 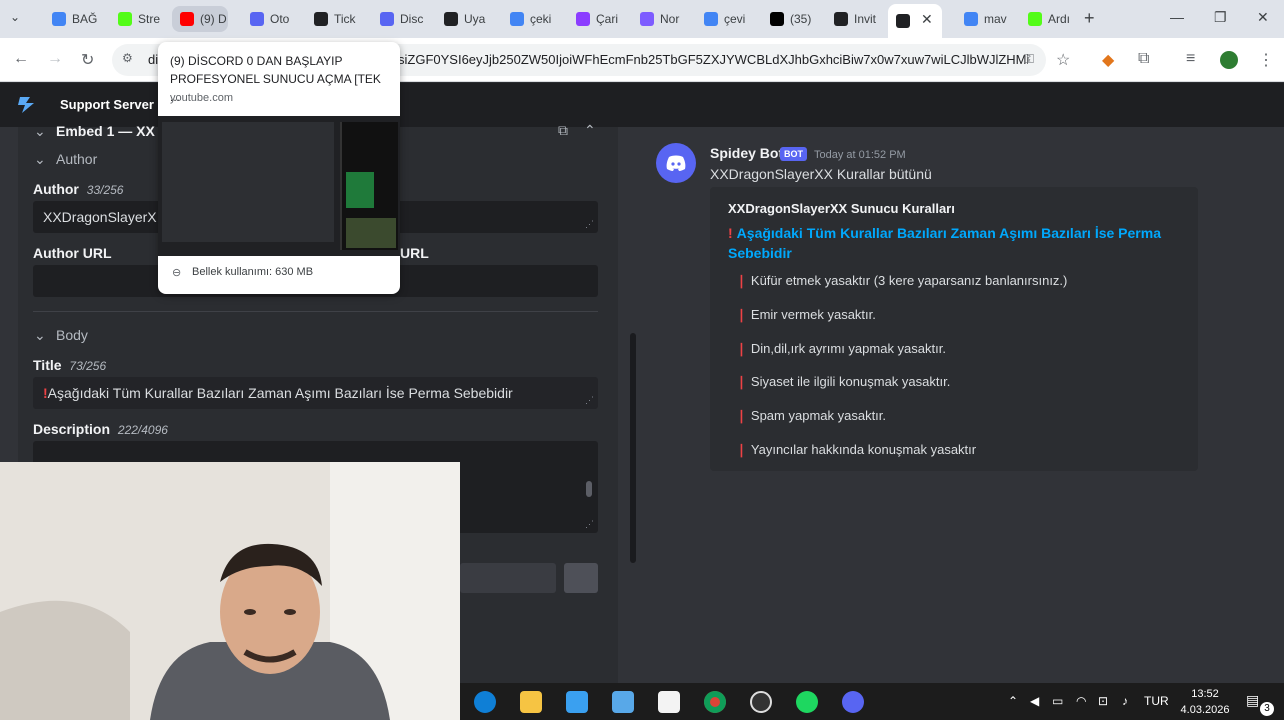 I want to click on panel-scrollbar, so click(x=633, y=448).